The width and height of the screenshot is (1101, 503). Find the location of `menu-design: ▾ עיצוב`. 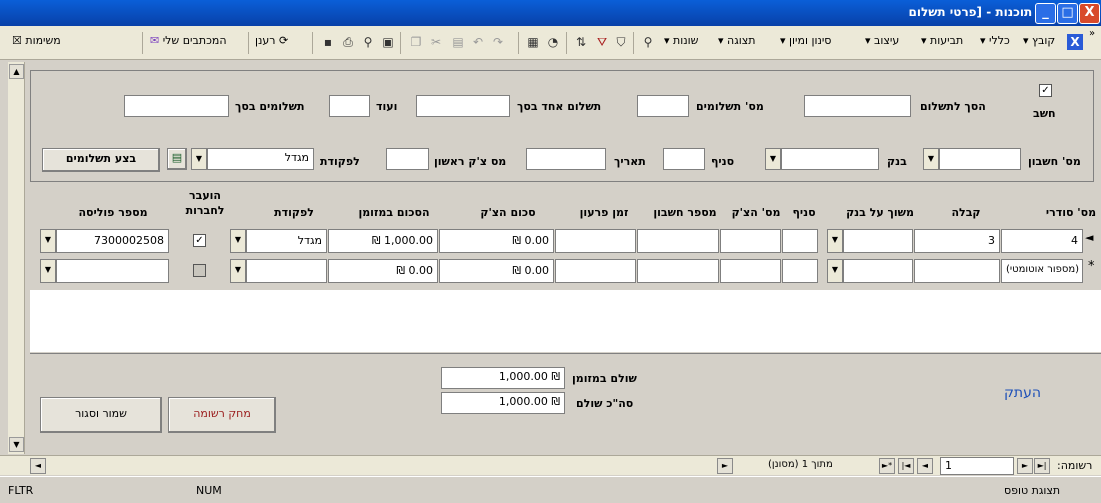

menu-design: ▾ עיצוב is located at coordinates (882, 40).